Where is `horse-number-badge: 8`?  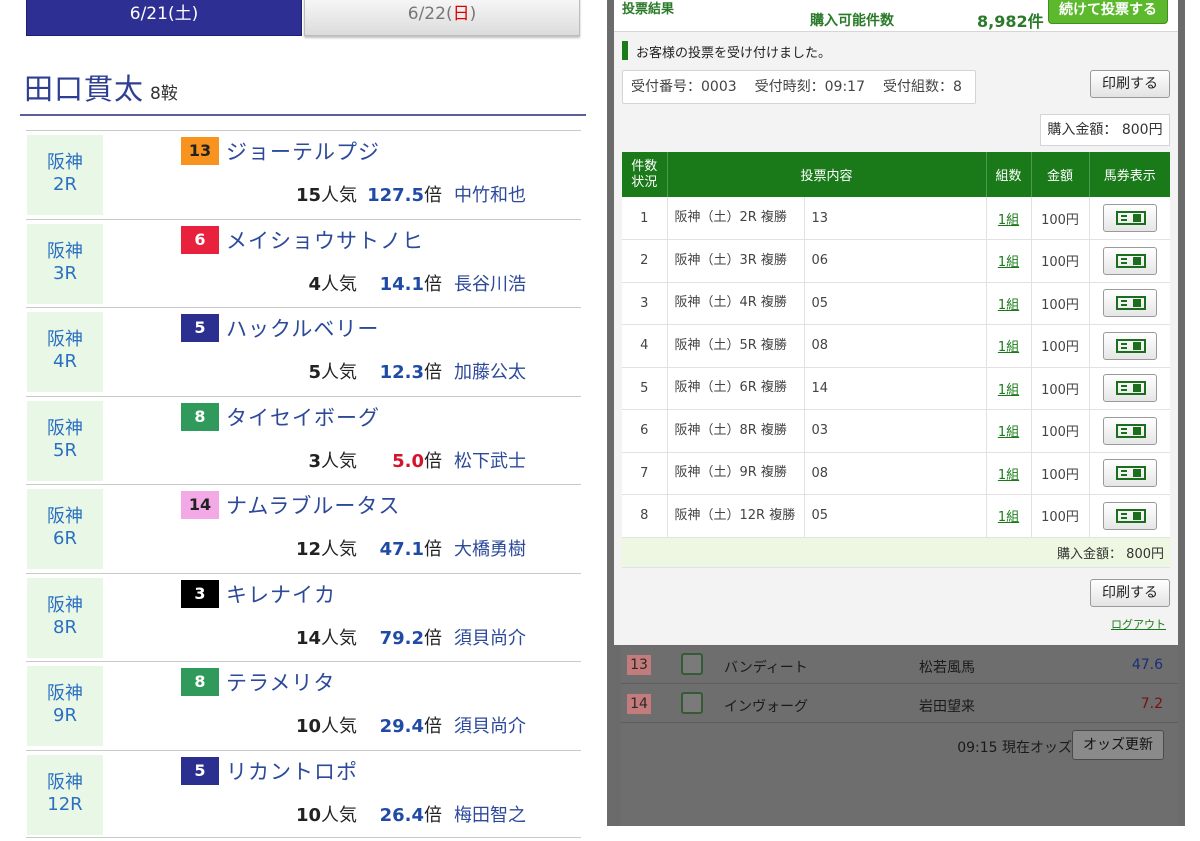
horse-number-badge: 8 is located at coordinates (200, 682).